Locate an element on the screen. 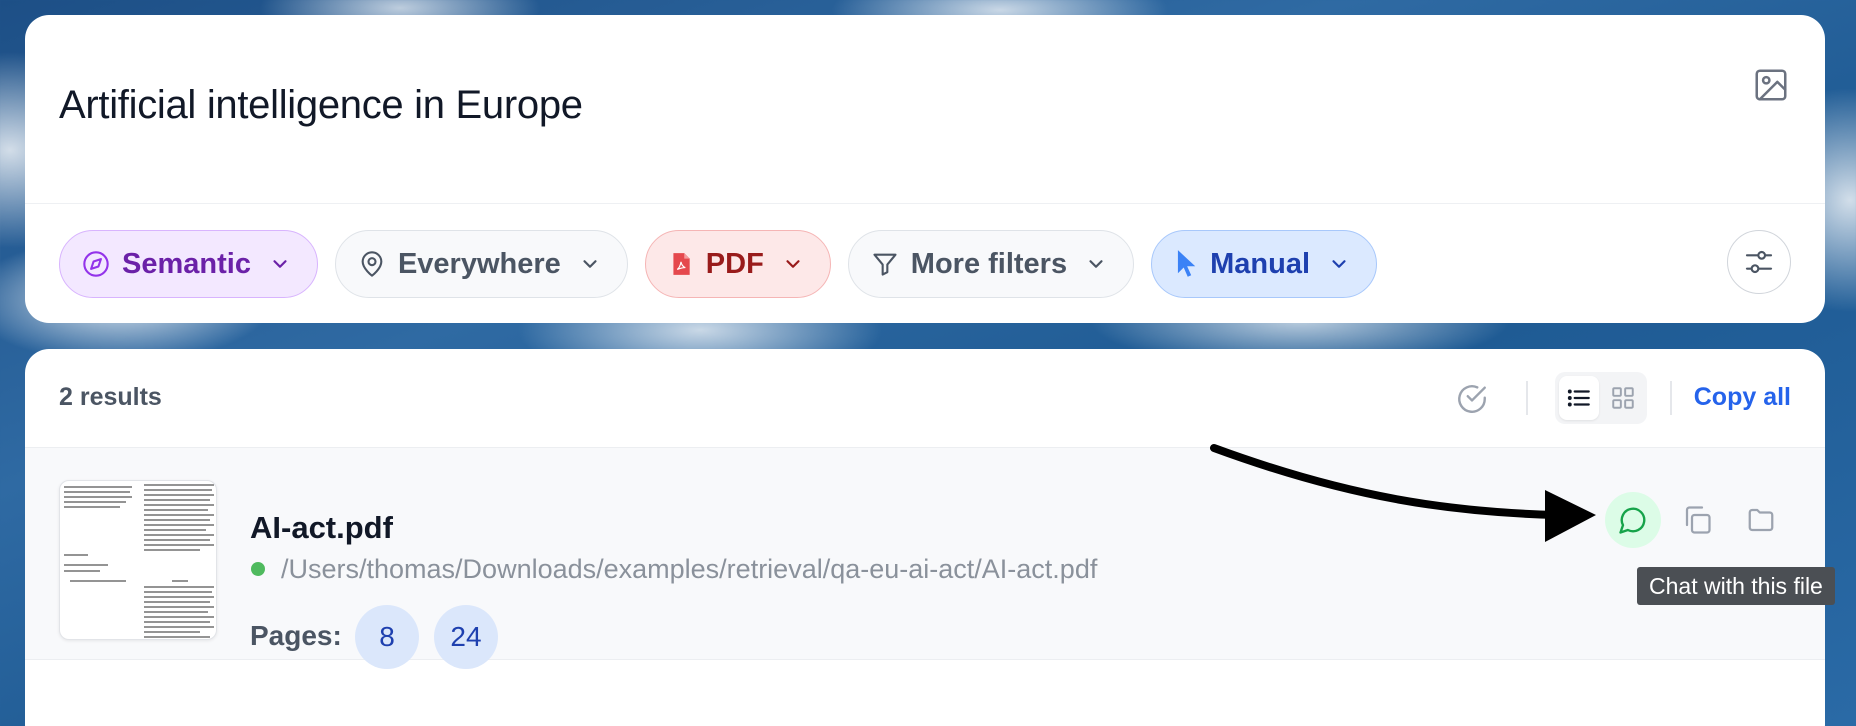  page-badge: 24 is located at coordinates (466, 637).